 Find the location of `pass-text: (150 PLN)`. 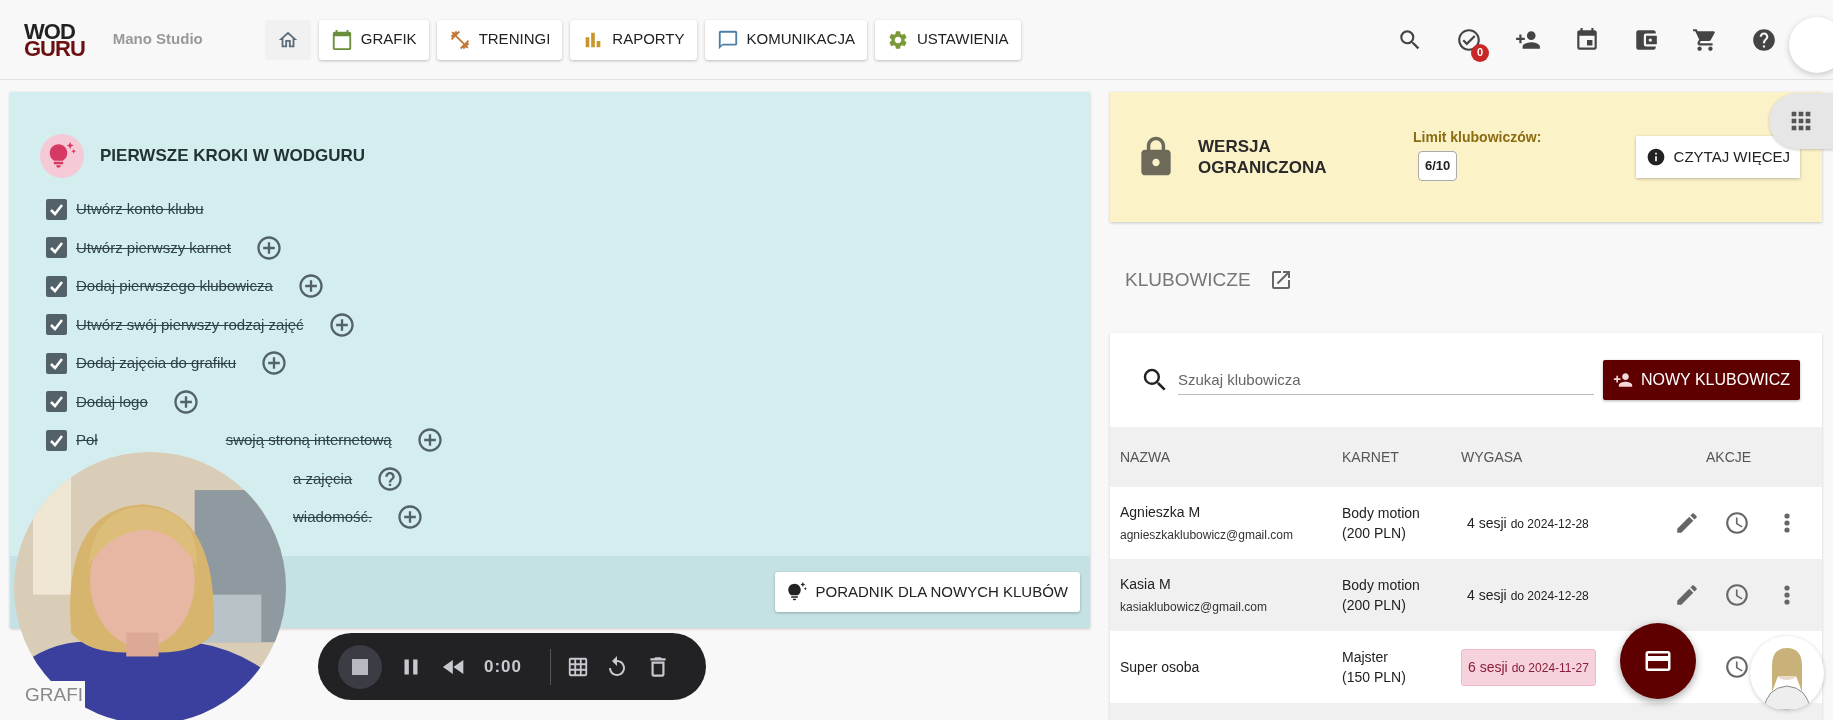

pass-text: (150 PLN) is located at coordinates (1374, 677).